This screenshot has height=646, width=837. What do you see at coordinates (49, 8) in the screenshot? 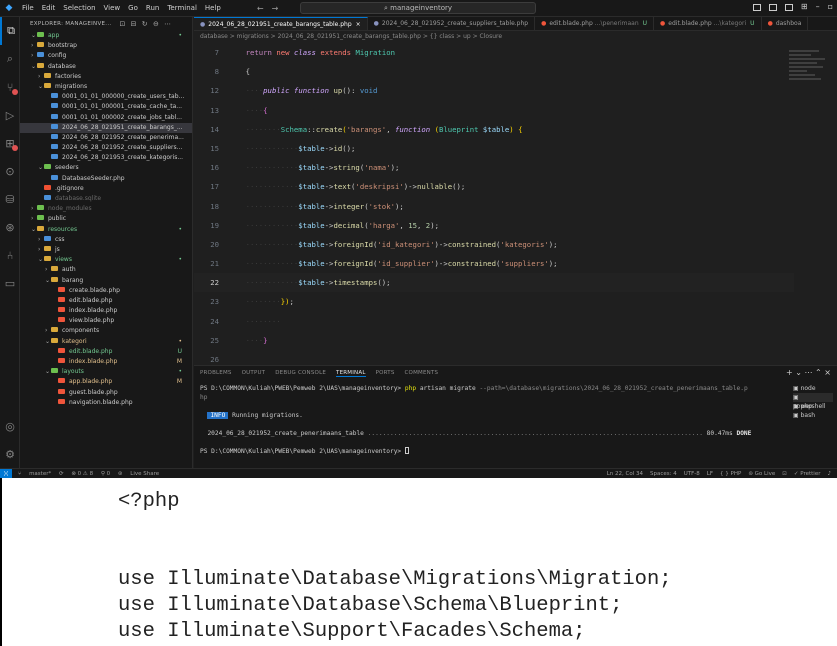
I see `menu-item-edit: Edit` at bounding box center [49, 8].